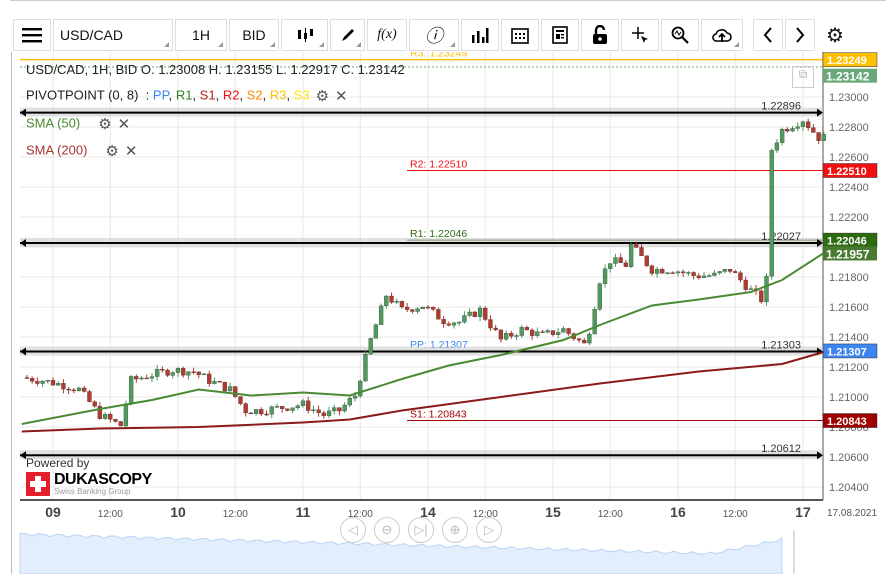 This screenshot has width=886, height=574. I want to click on calendar-button, so click(520, 35).